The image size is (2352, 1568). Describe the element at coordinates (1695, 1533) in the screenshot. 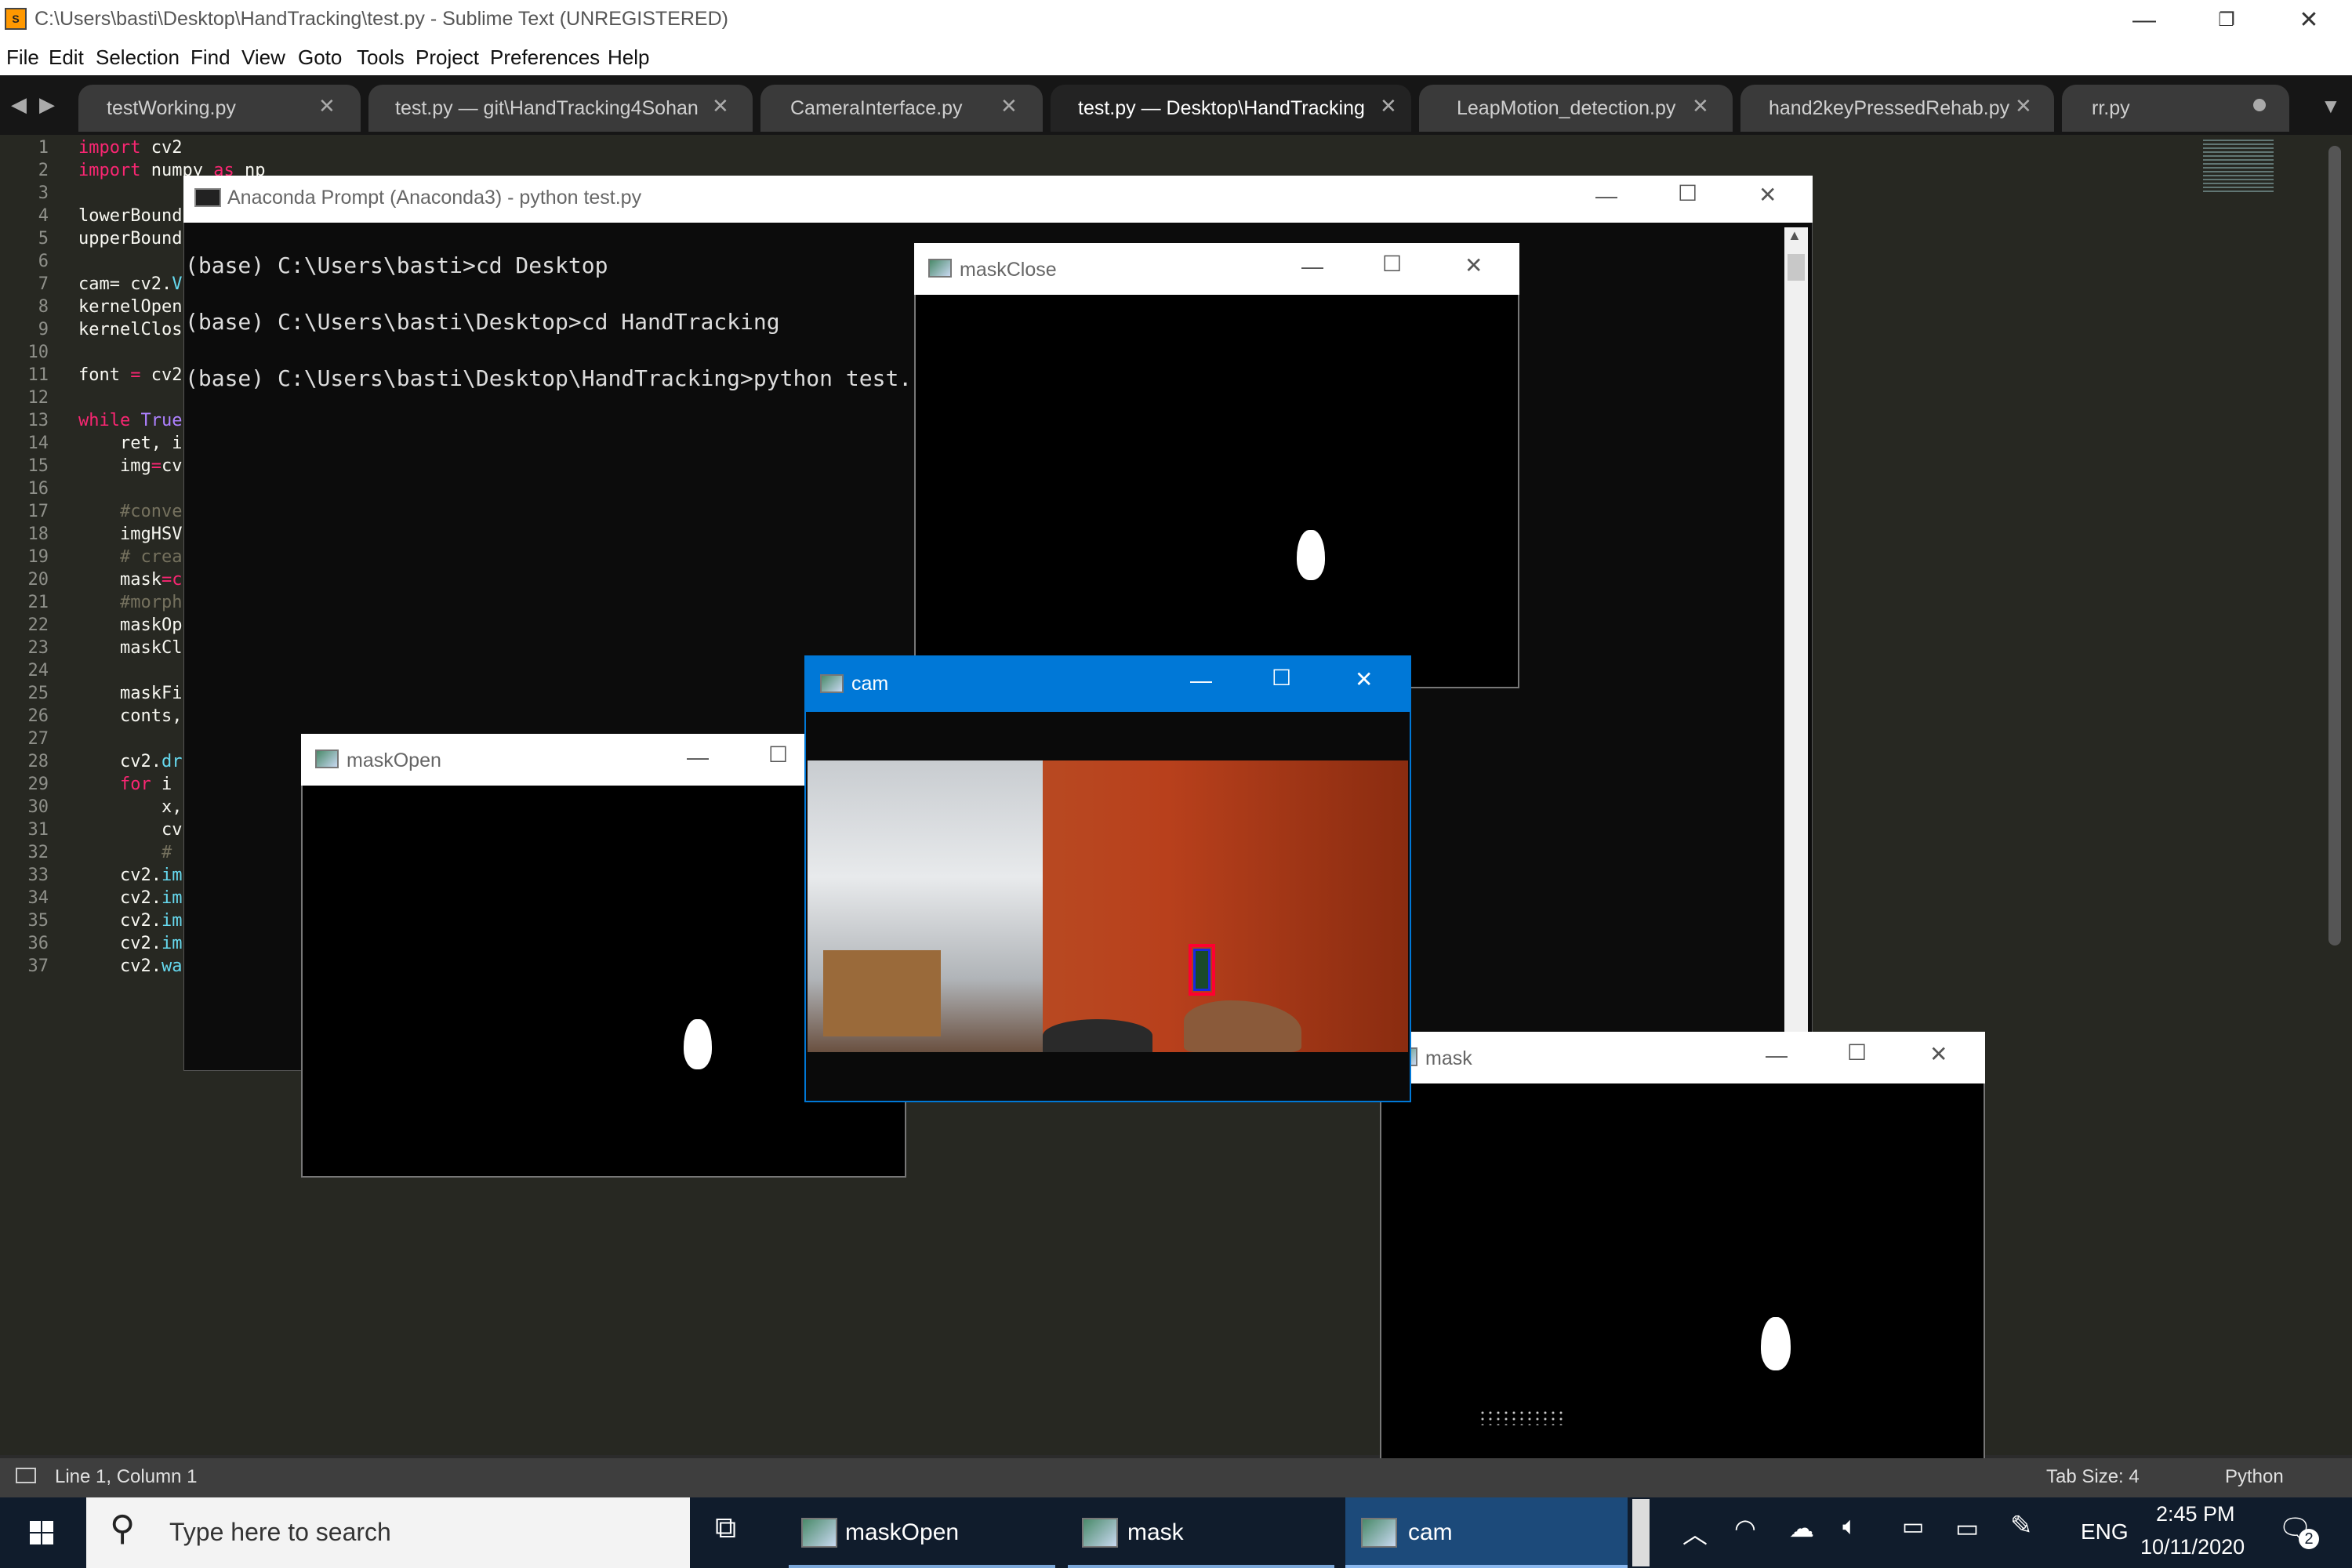

I see `show-hidden-icons-icon: ︿` at that location.